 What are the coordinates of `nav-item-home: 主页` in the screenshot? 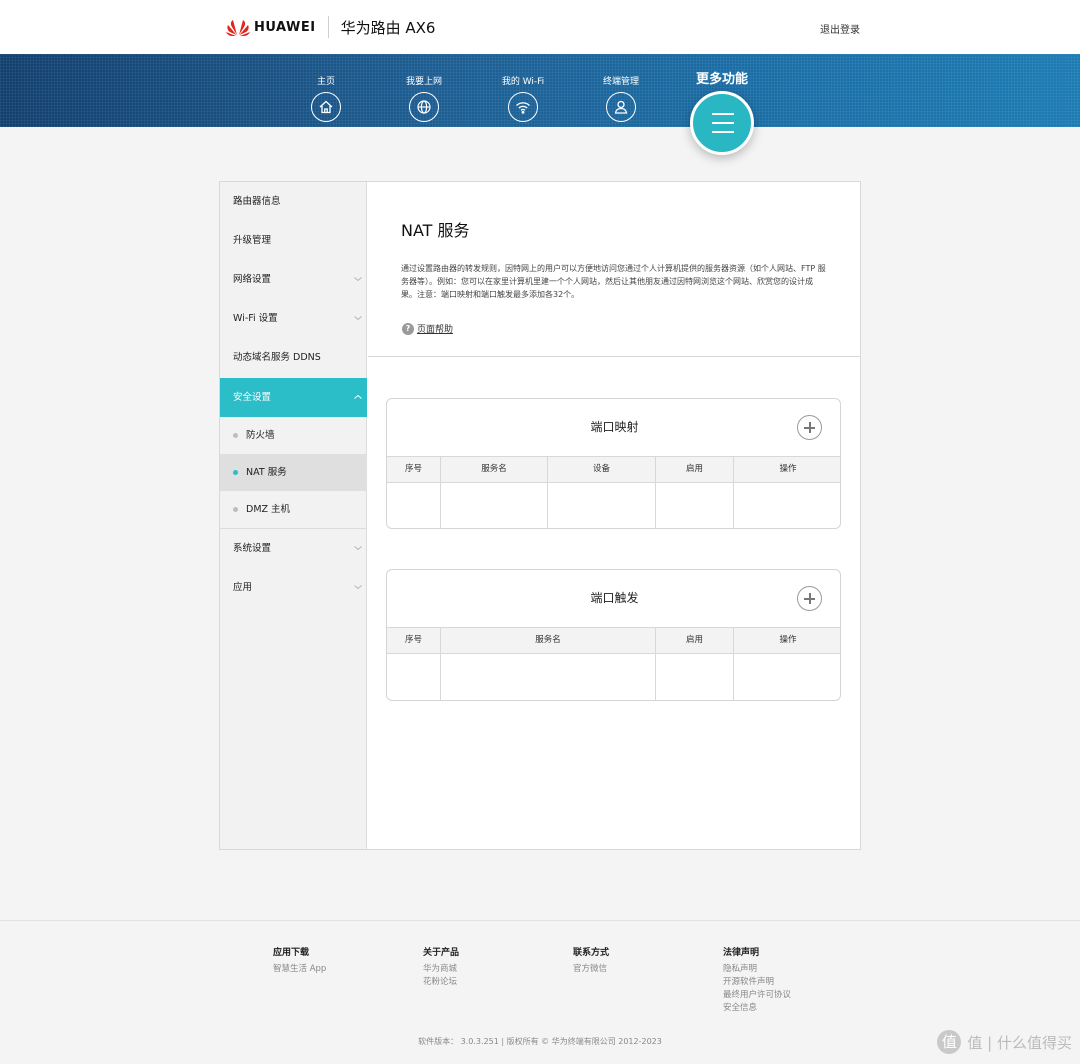 It's located at (326, 99).